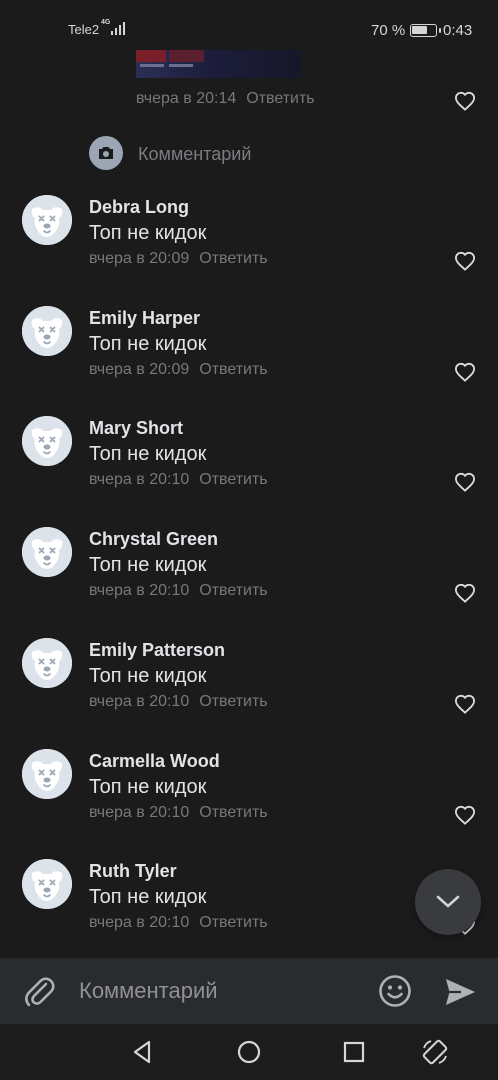 The height and width of the screenshot is (1080, 498). I want to click on battery-icon, so click(425, 30).